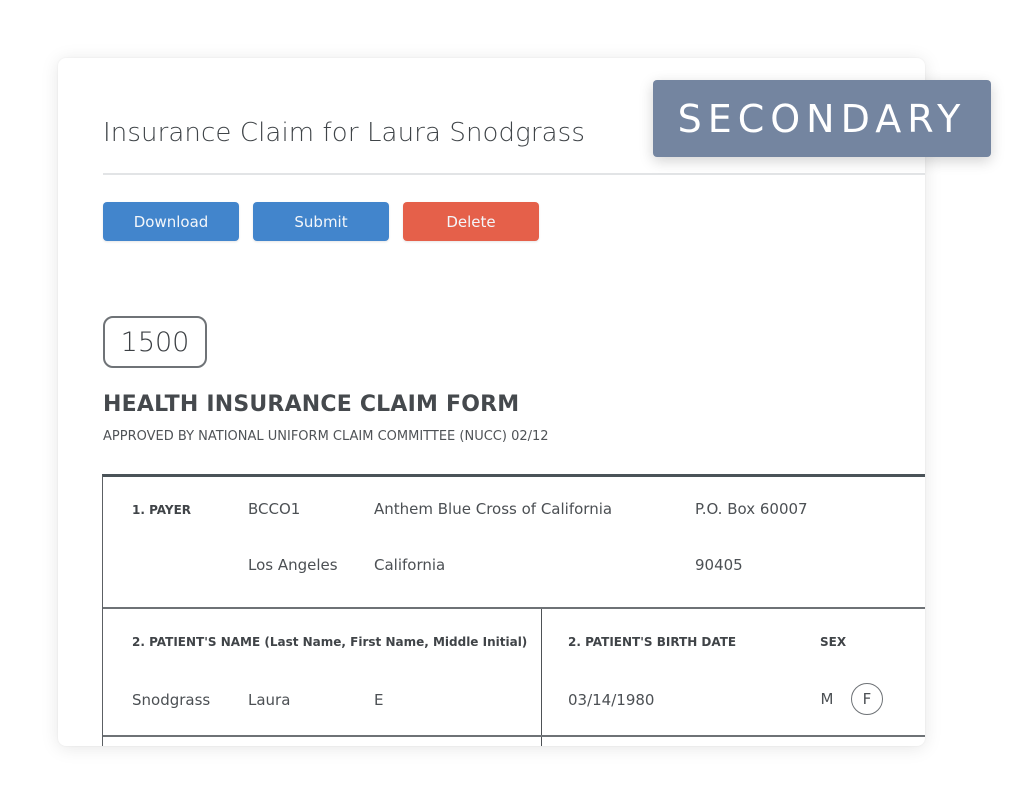 This screenshot has height=802, width=1024. What do you see at coordinates (344, 133) in the screenshot?
I see `page-title: Insurance Claim for Laura Snodgrass` at bounding box center [344, 133].